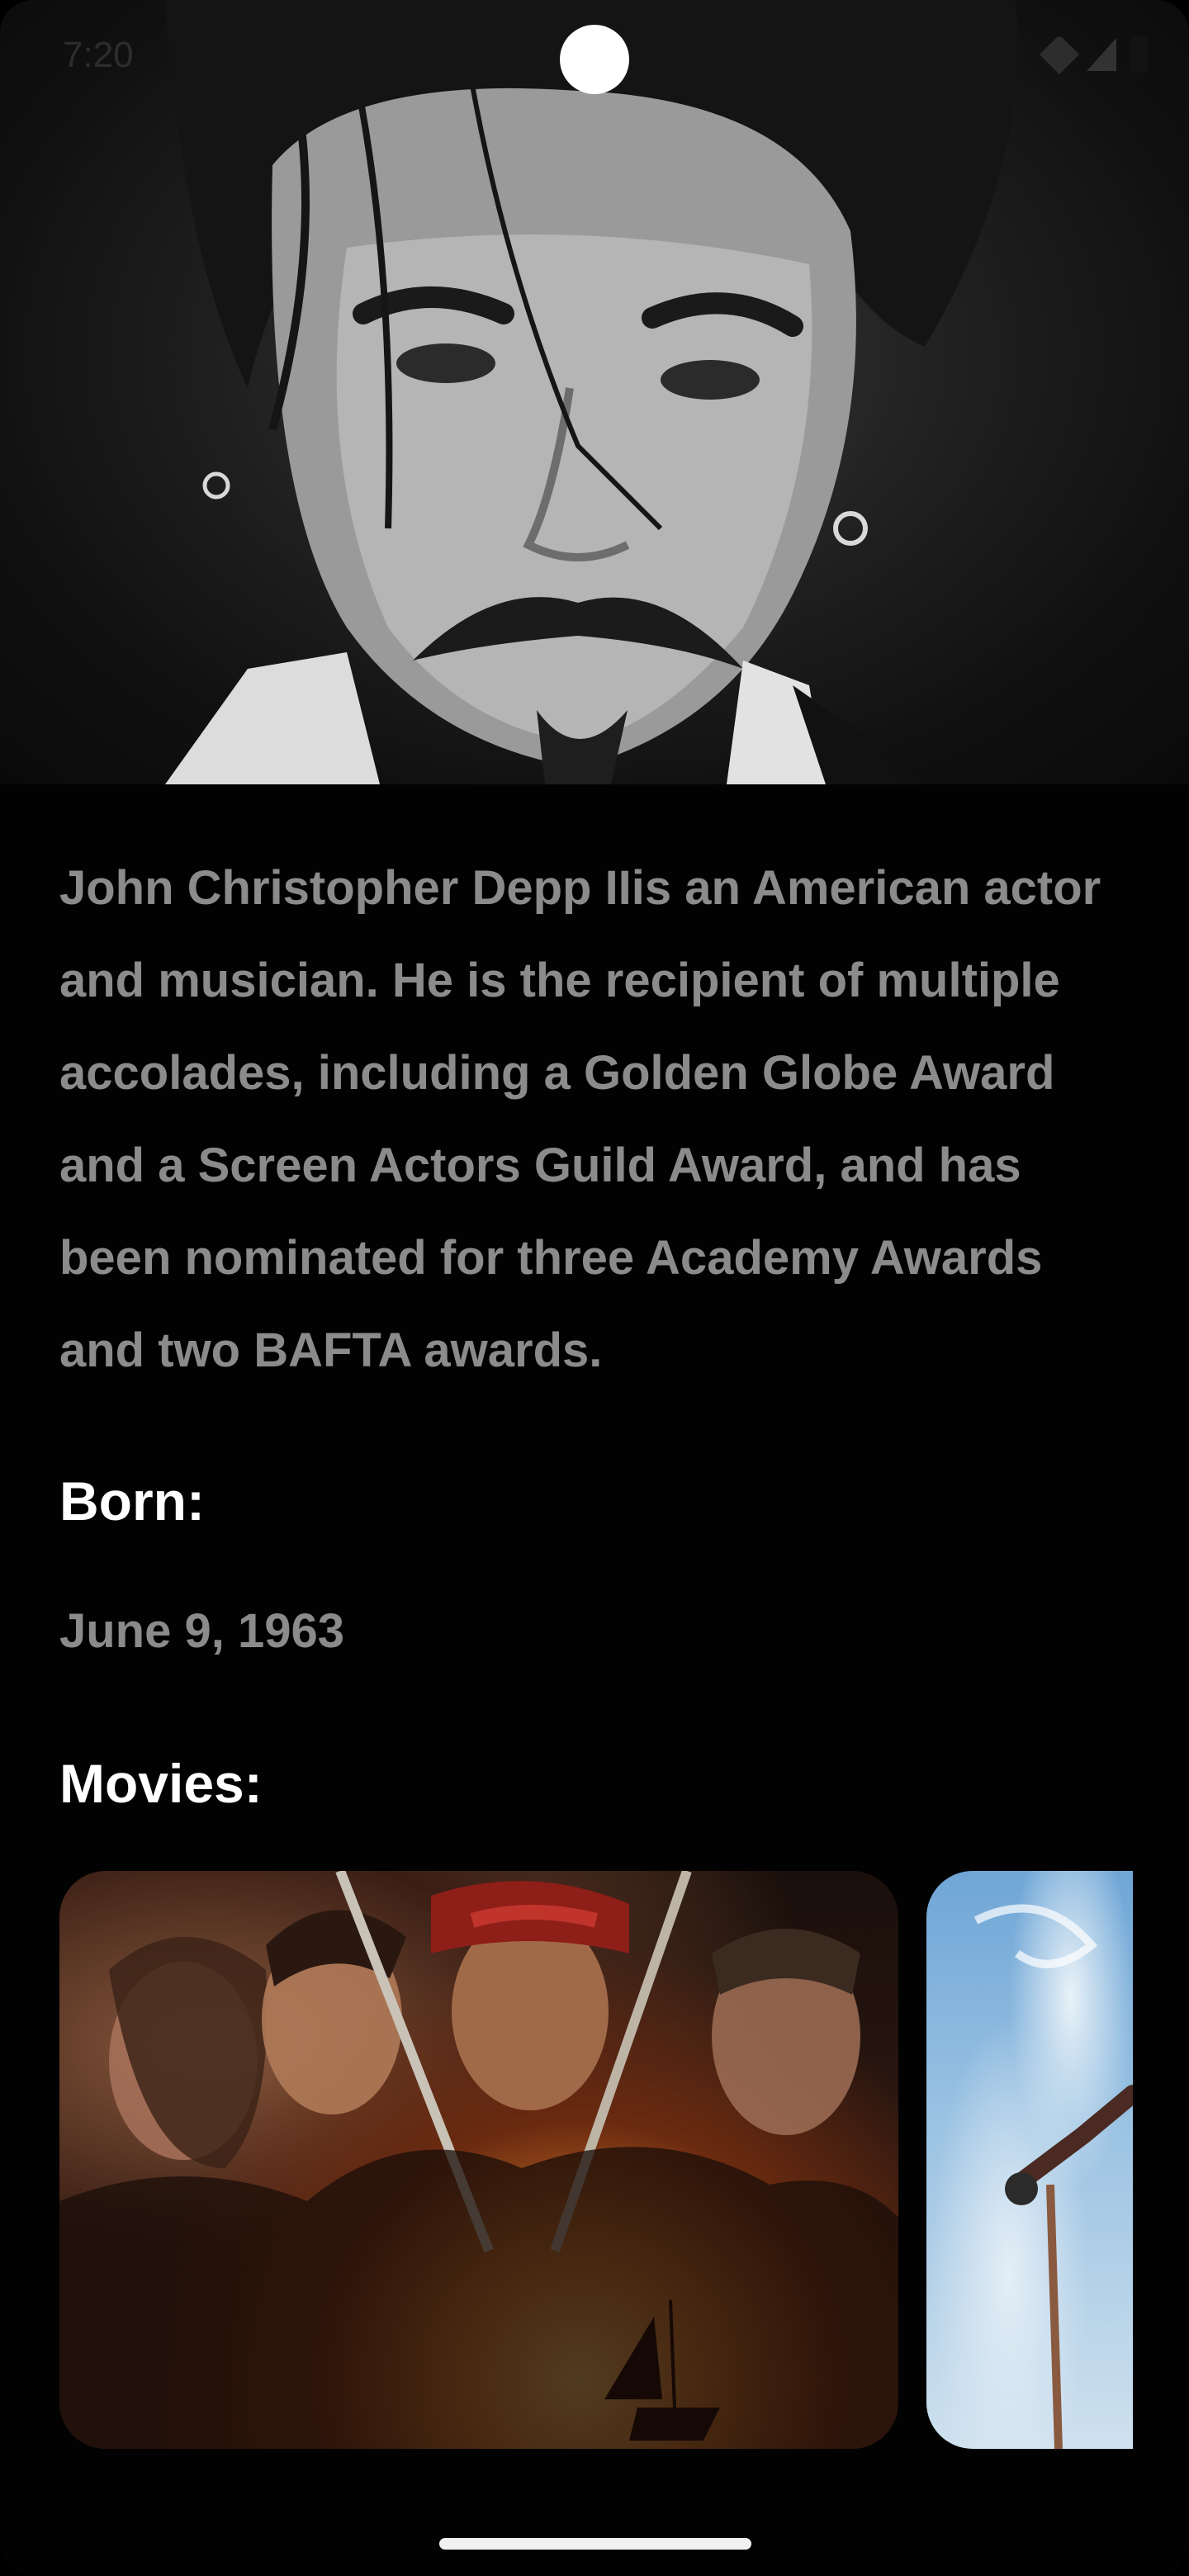 This screenshot has width=1189, height=2576. Describe the element at coordinates (594, 59) in the screenshot. I see `camera-cutout` at that location.